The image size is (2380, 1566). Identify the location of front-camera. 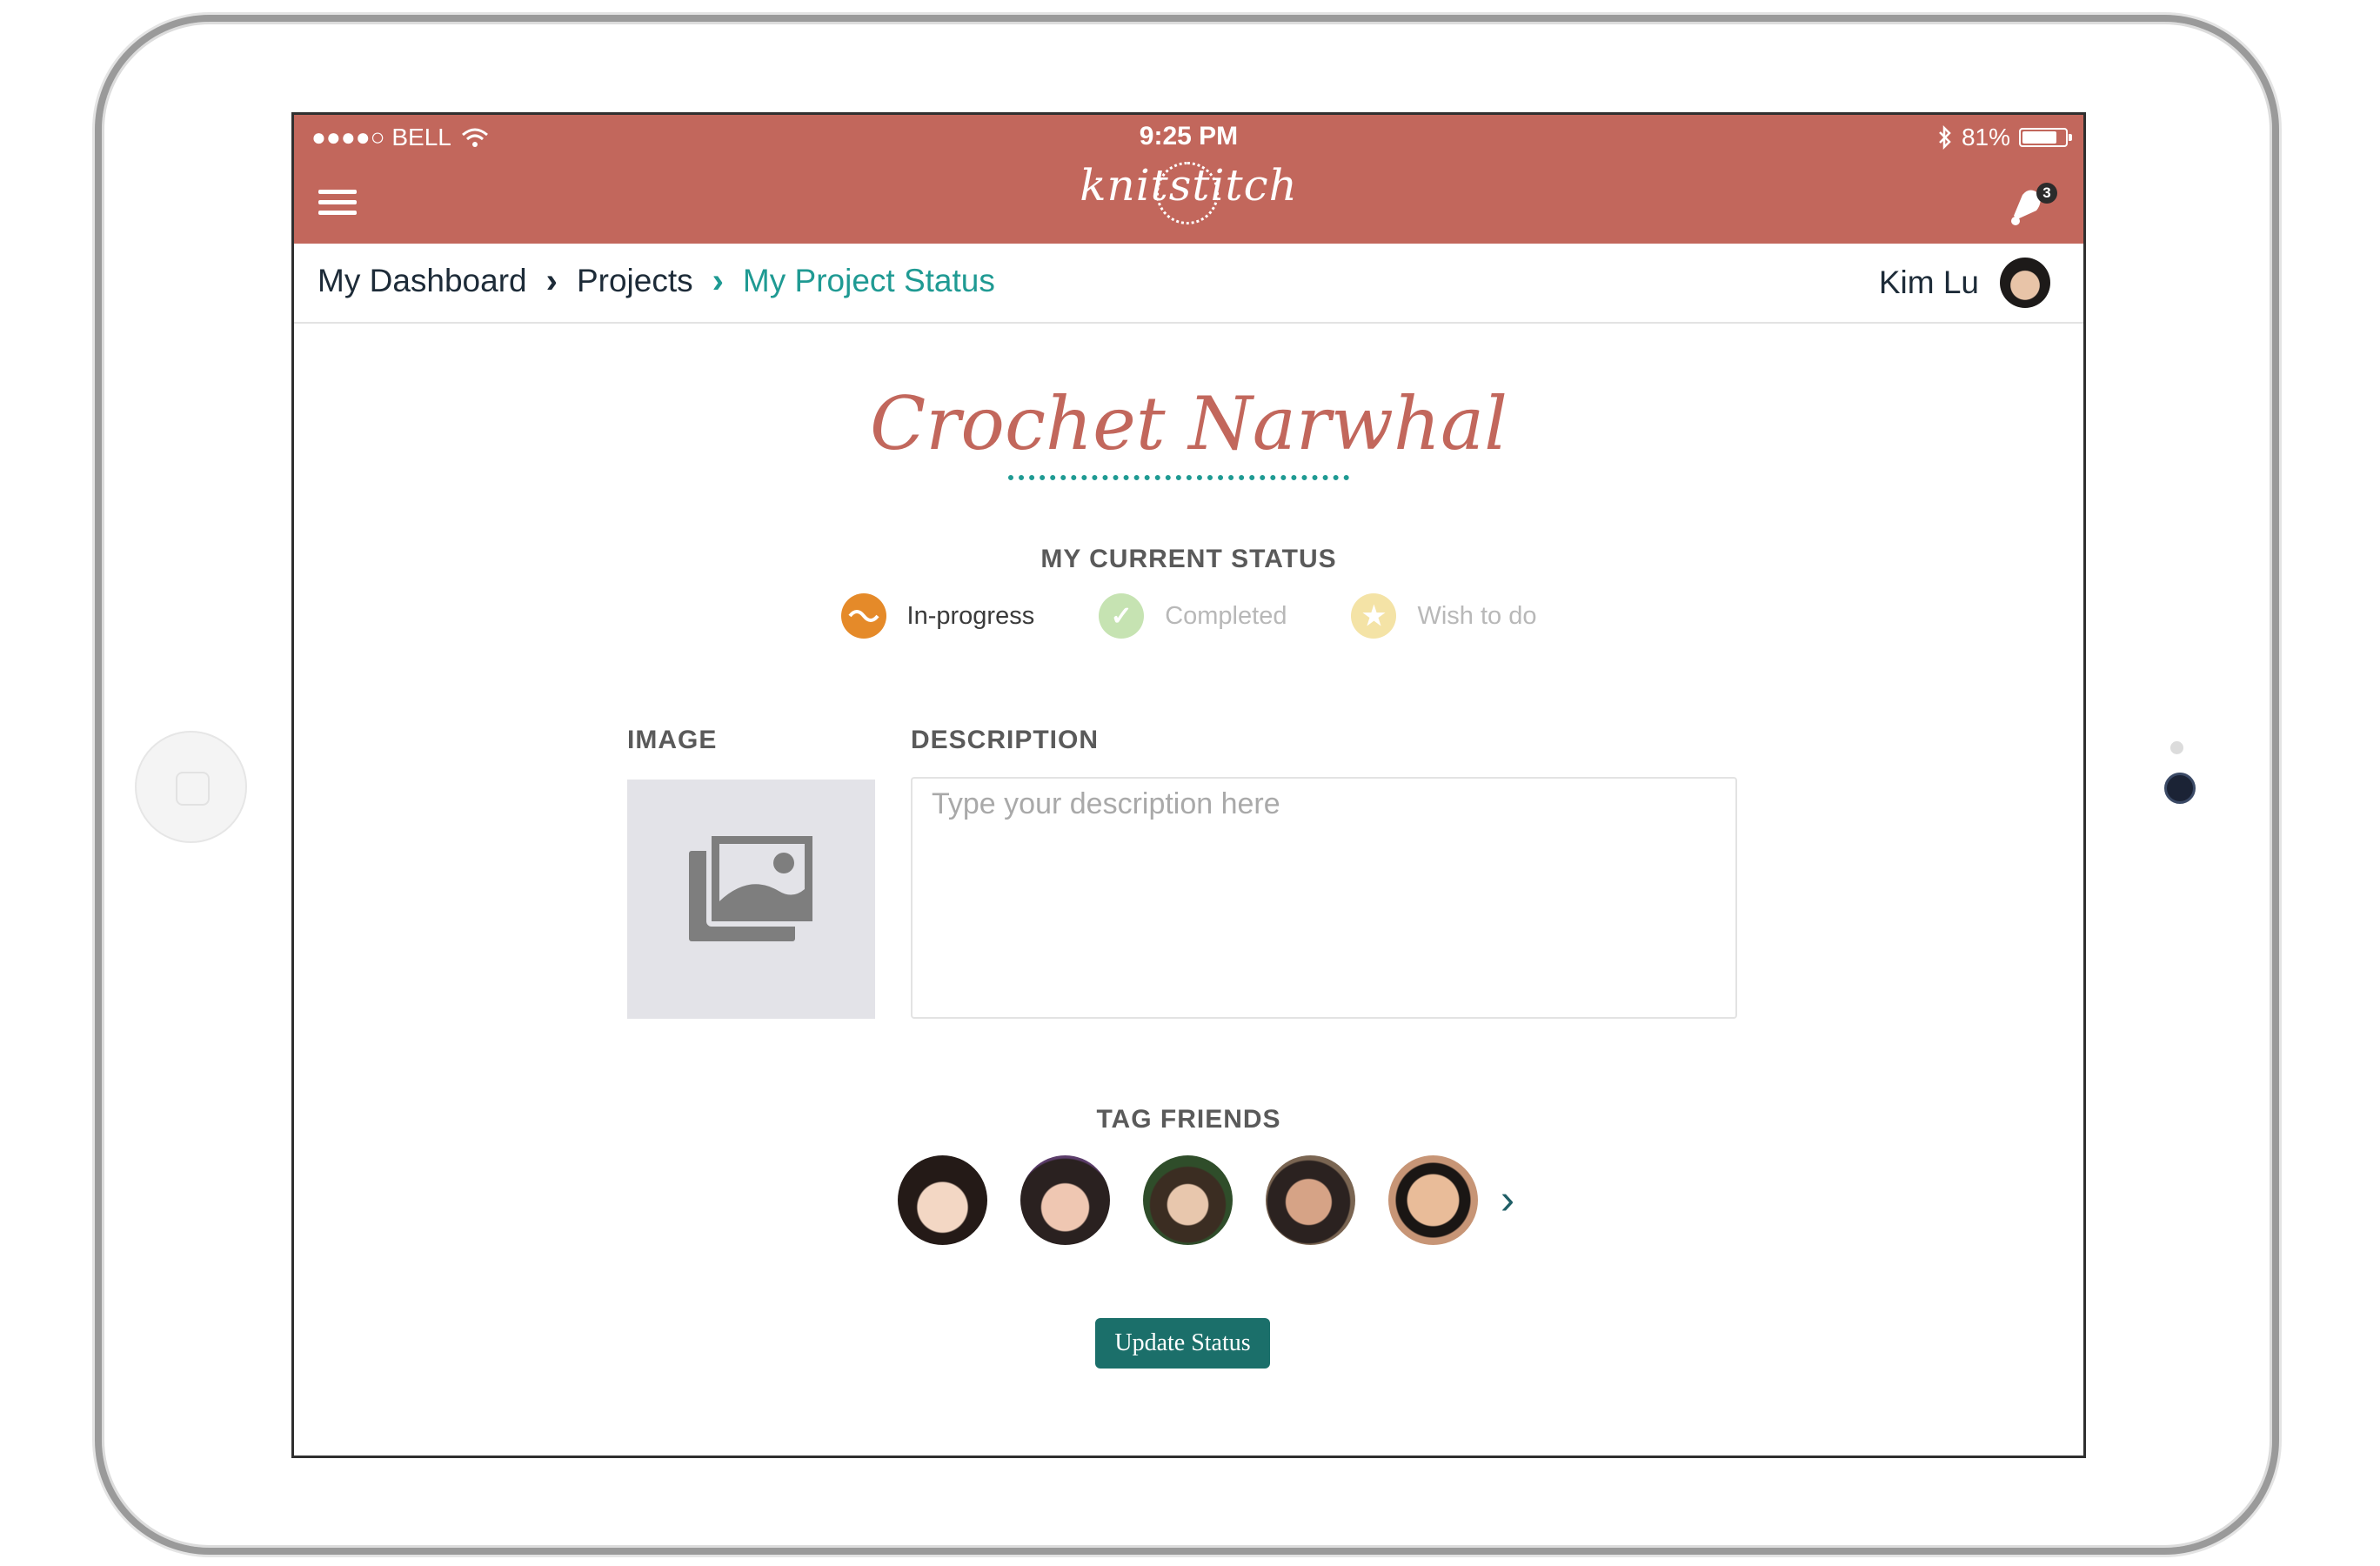
(2180, 788).